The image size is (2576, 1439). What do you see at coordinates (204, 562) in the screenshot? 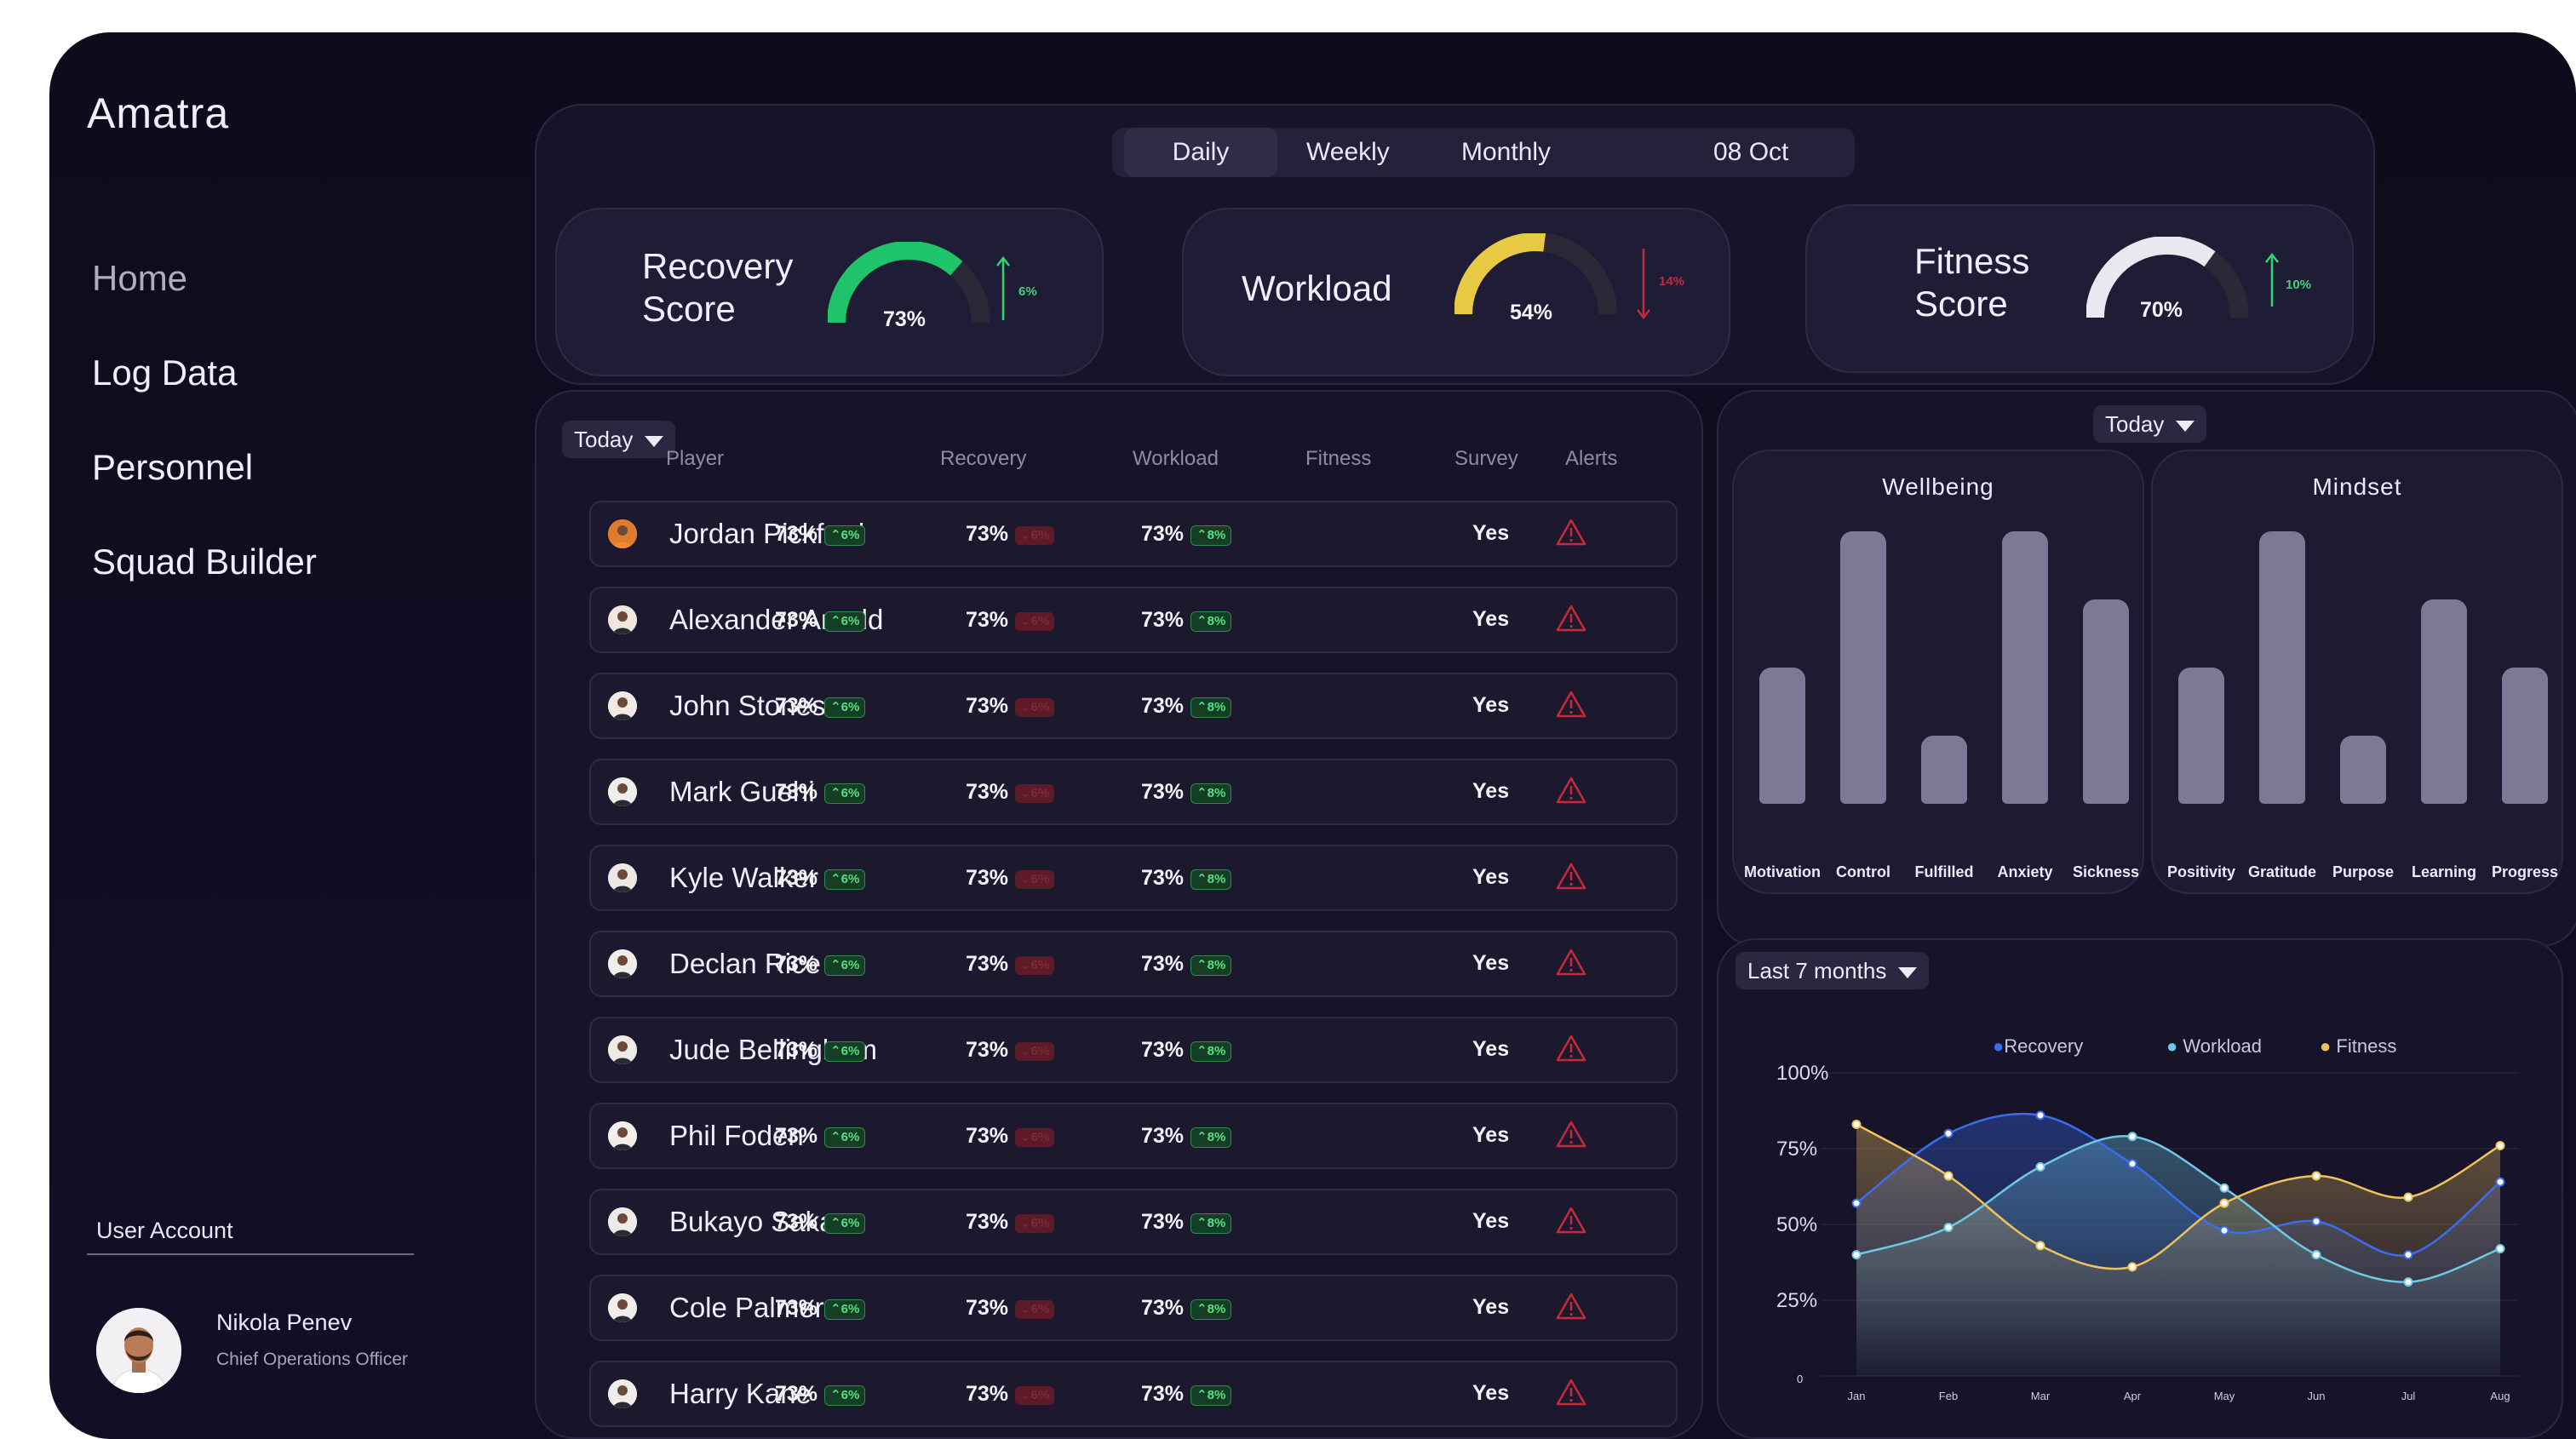
I see `sidebar-item-squad-builder: Squad Builder` at bounding box center [204, 562].